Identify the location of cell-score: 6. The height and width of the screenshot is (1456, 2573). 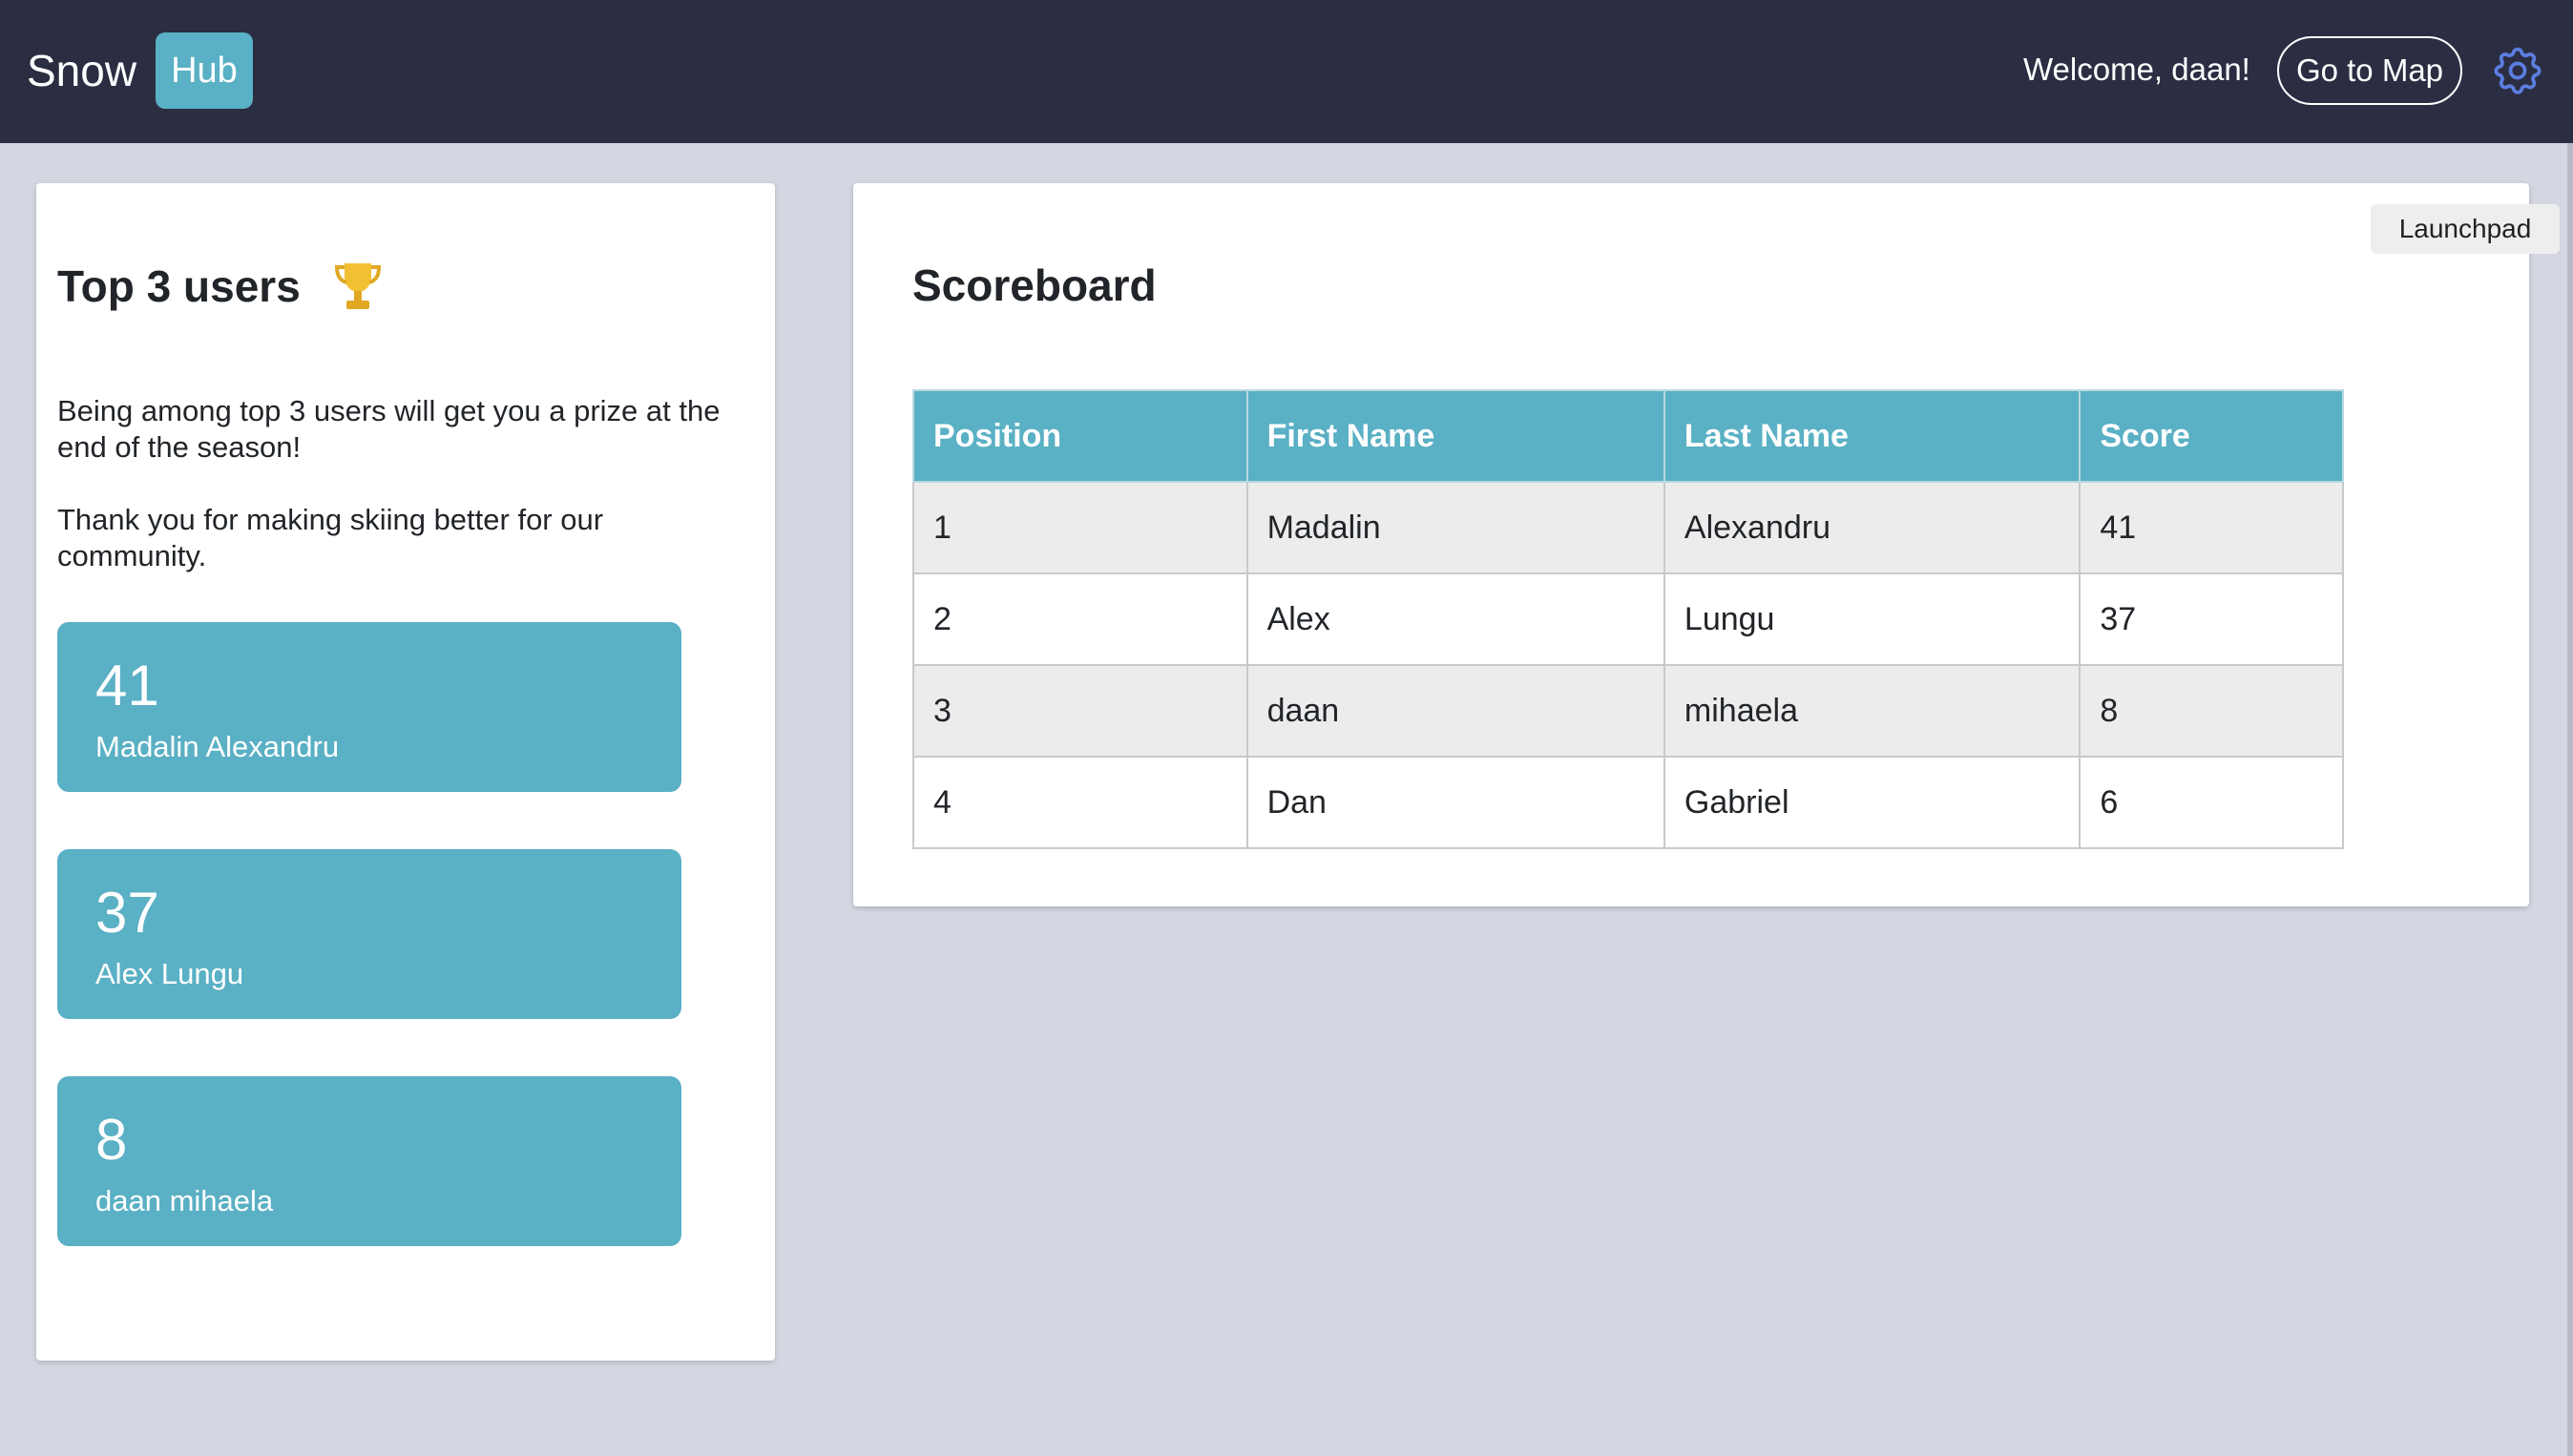
(2212, 803).